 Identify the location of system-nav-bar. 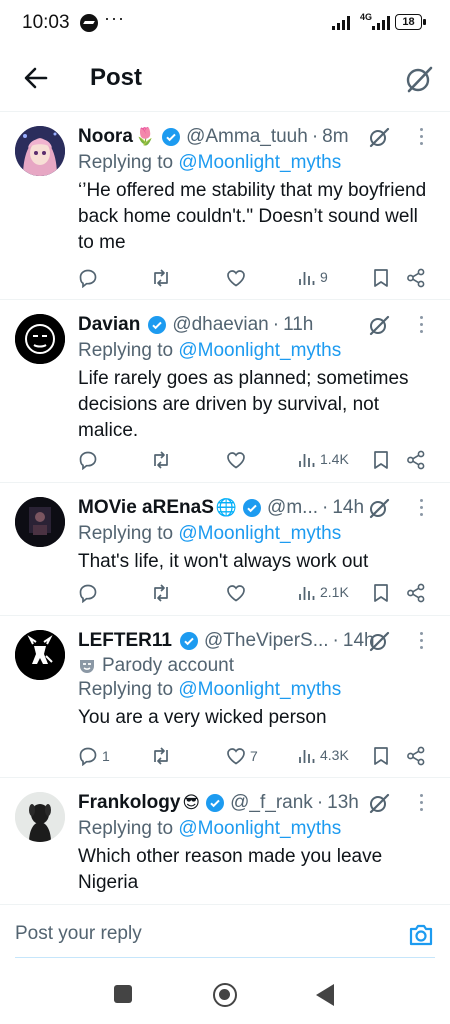
(225, 993).